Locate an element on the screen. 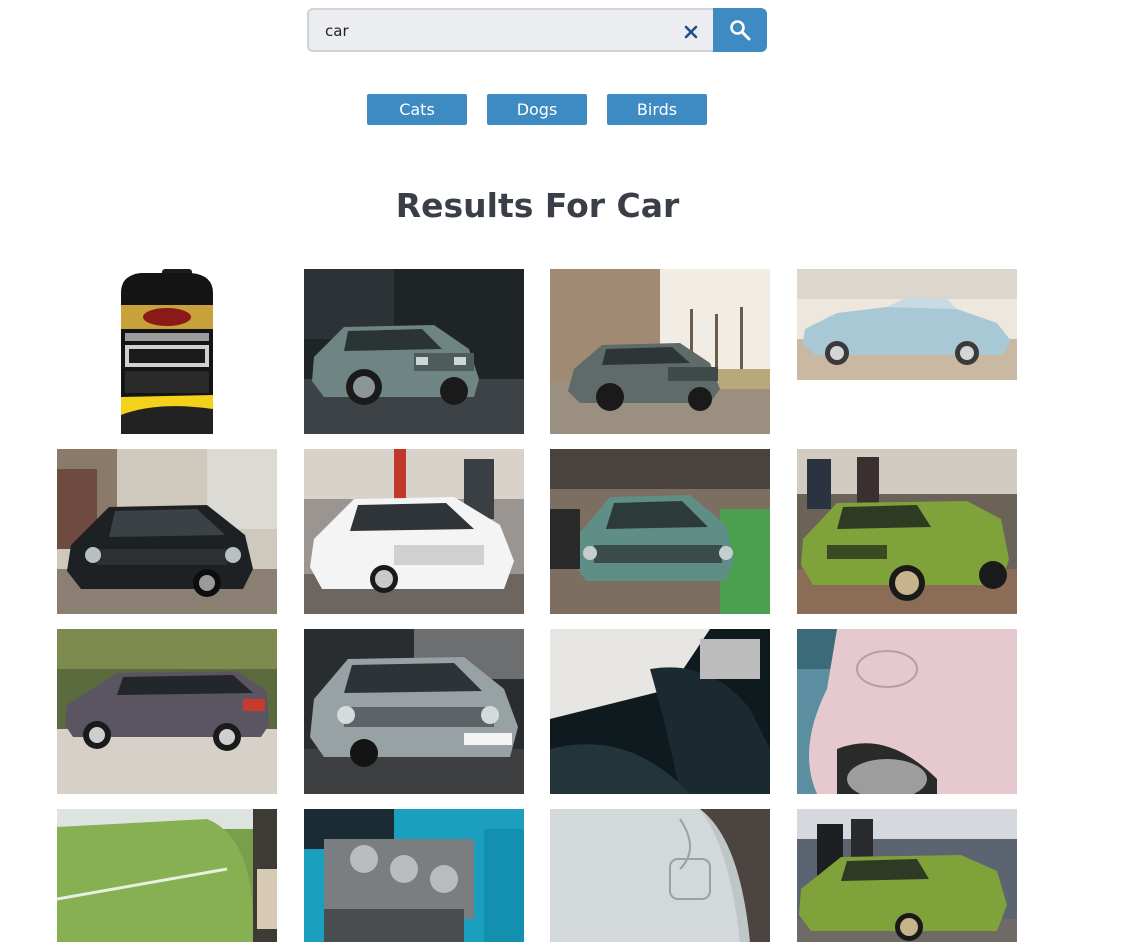  search-icon is located at coordinates (740, 30).